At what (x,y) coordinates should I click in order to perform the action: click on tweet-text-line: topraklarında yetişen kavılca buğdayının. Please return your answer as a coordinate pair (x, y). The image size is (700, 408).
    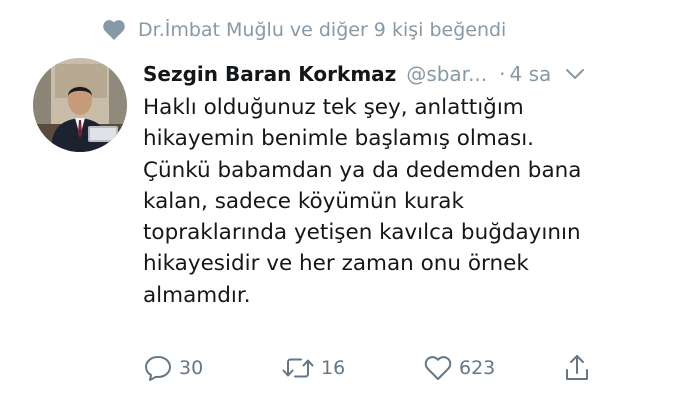
    Looking at the image, I should click on (362, 233).